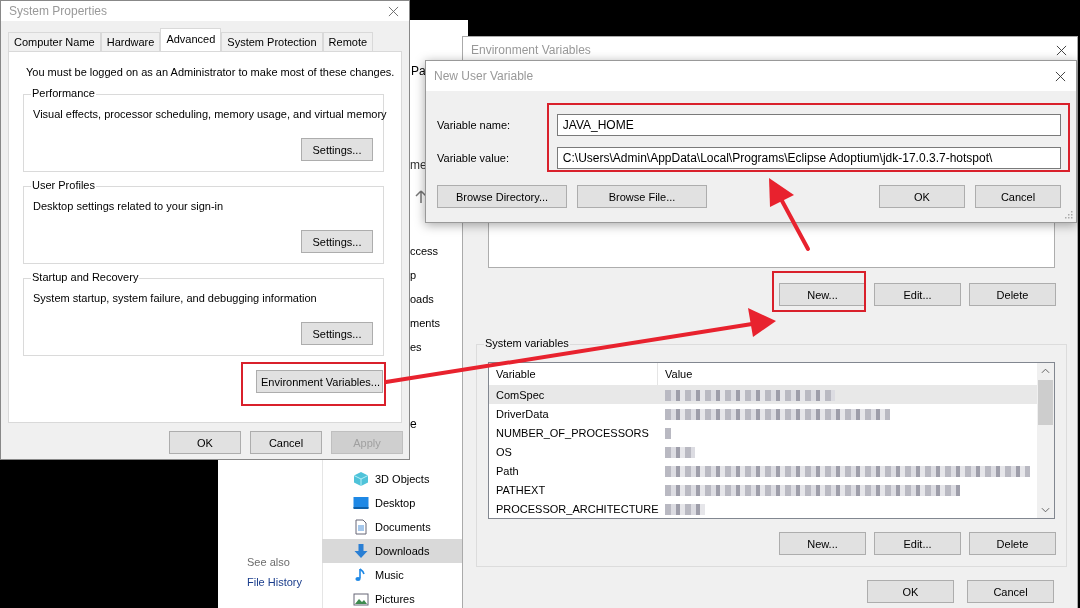  I want to click on table-row: ComSpec, so click(763, 394).